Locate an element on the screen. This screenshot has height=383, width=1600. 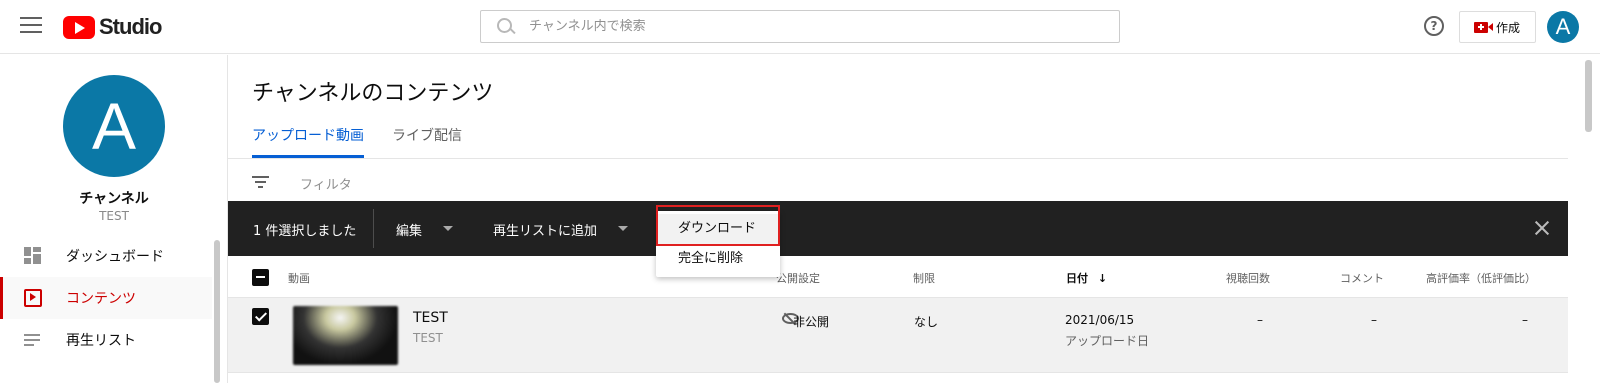
tab-uploads: アップロード動画 is located at coordinates (308, 141).